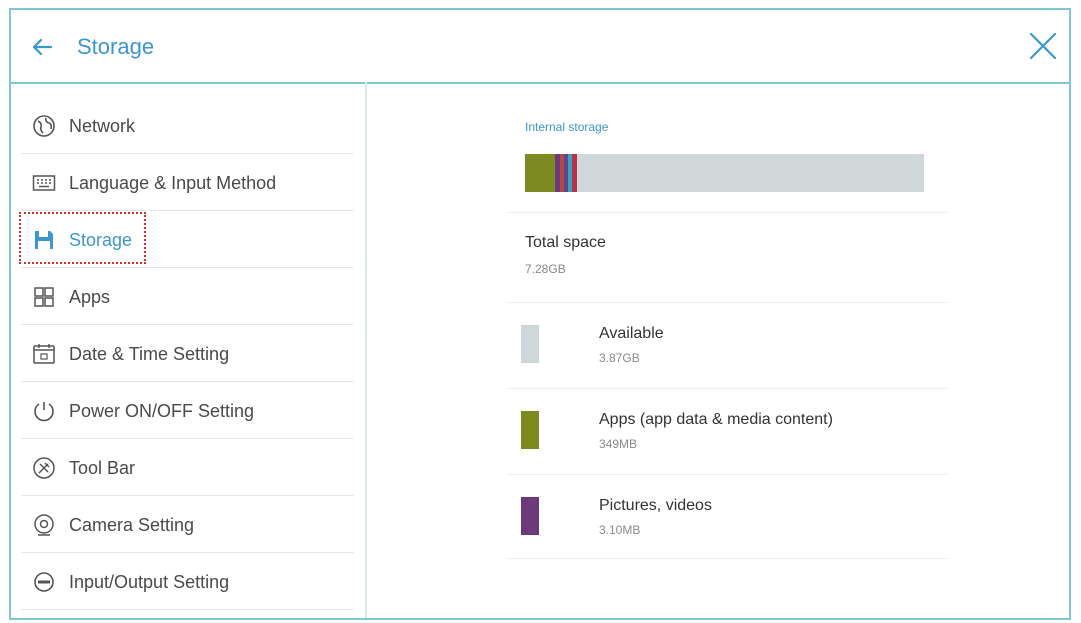 This screenshot has width=1081, height=623. What do you see at coordinates (187, 240) in the screenshot?
I see `sidebar-item-storage: Storage` at bounding box center [187, 240].